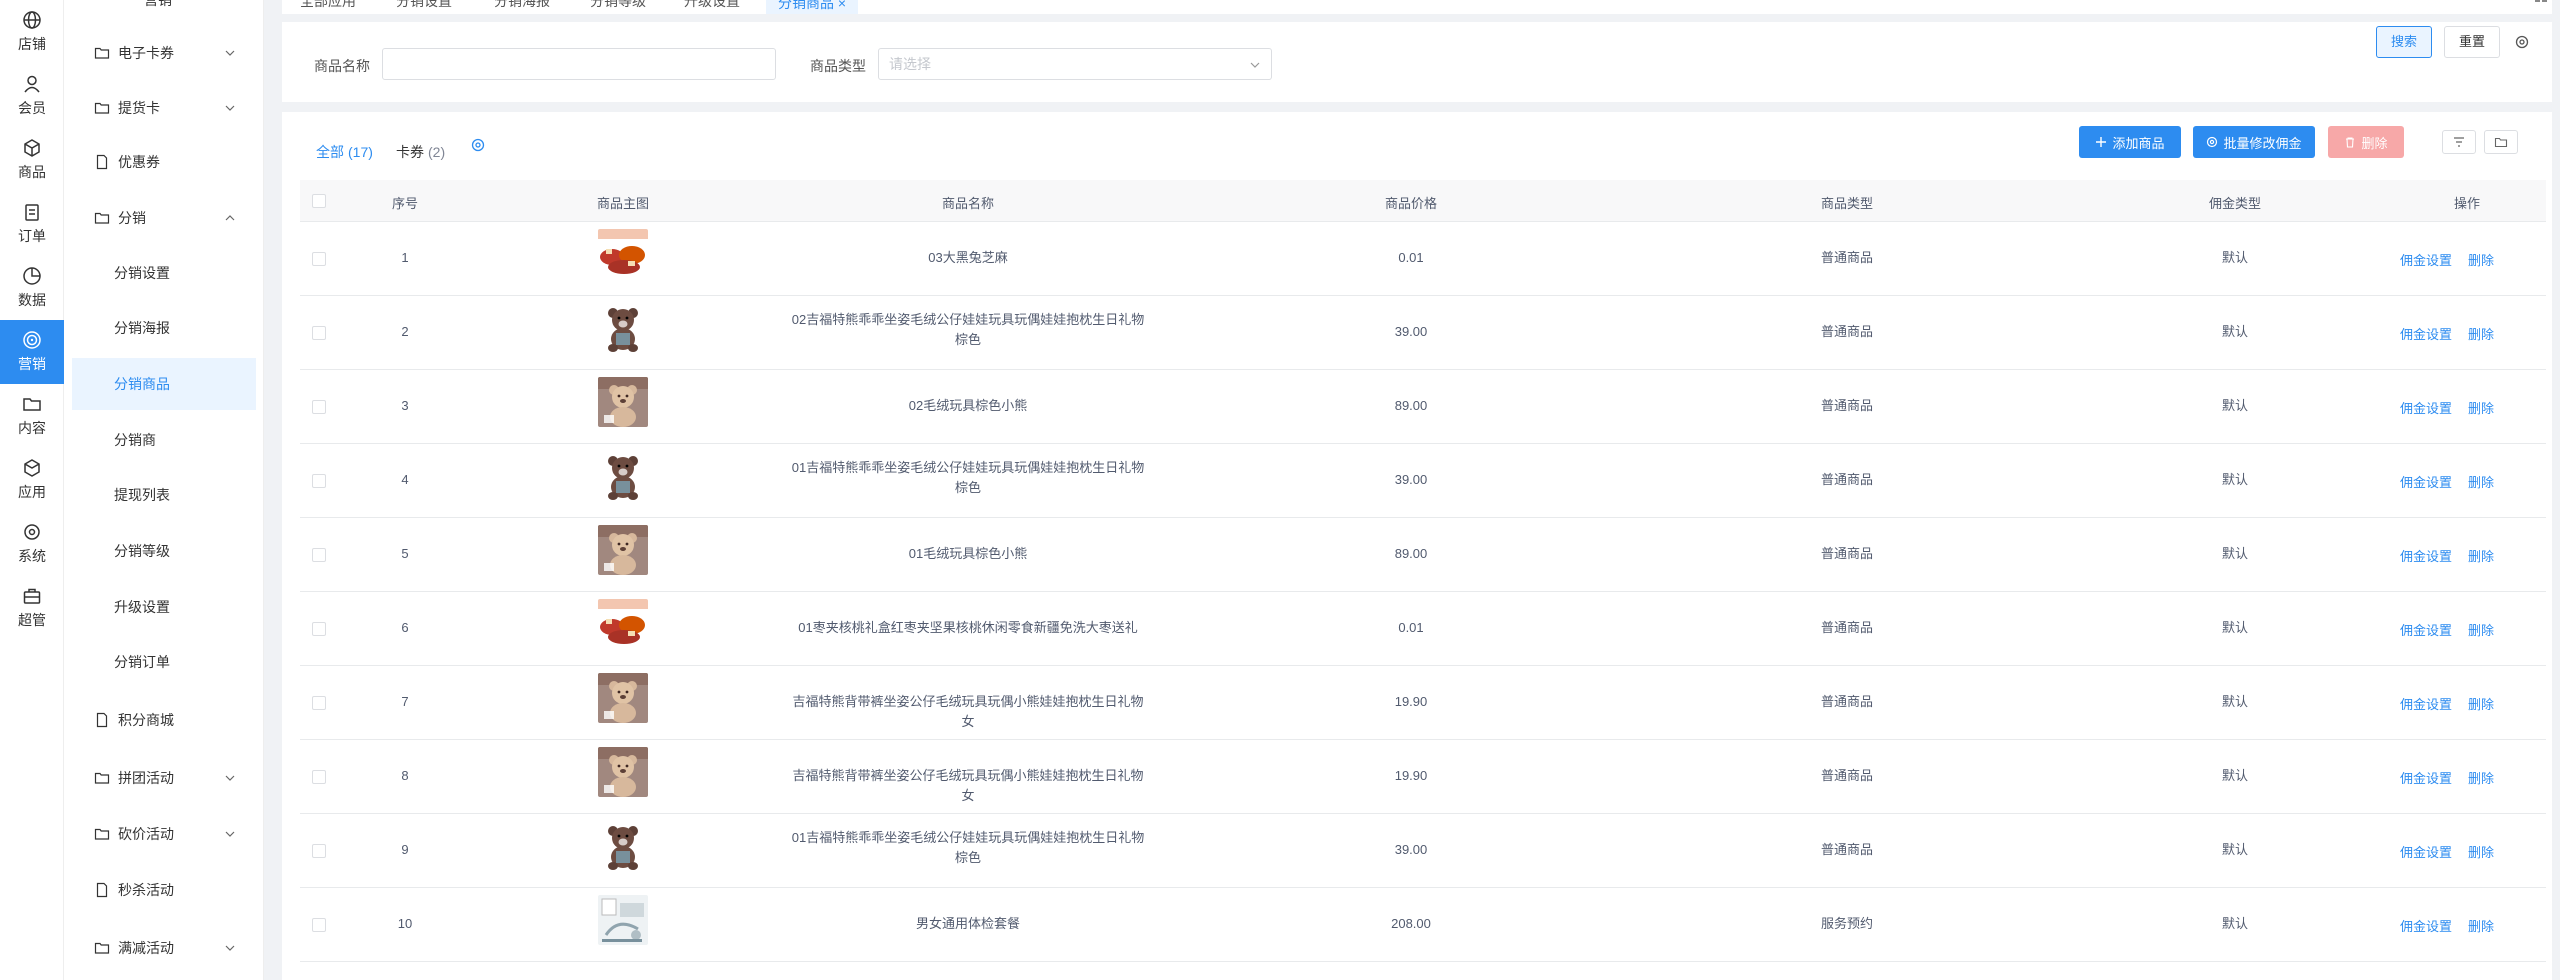 This screenshot has width=2560, height=980. What do you see at coordinates (164, 328) in the screenshot?
I see `submenu-item-5: 分销海报` at bounding box center [164, 328].